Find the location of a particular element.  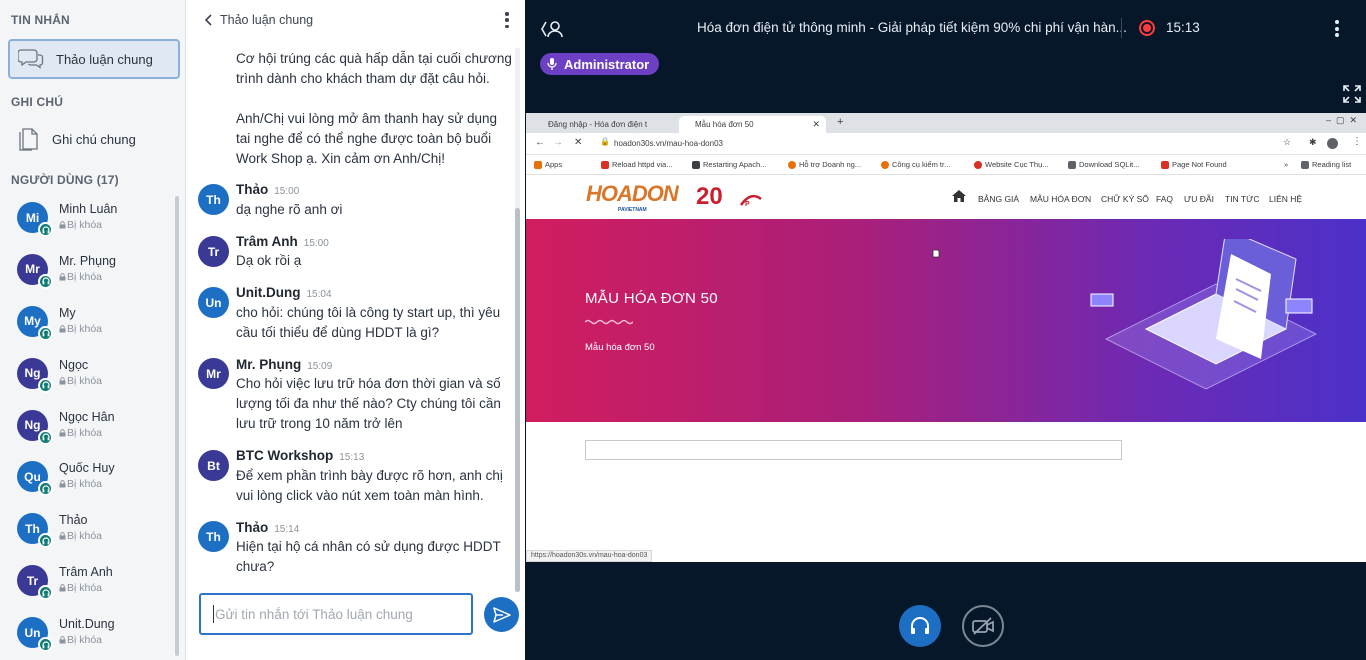

chevron-left-icon is located at coordinates (209, 20).